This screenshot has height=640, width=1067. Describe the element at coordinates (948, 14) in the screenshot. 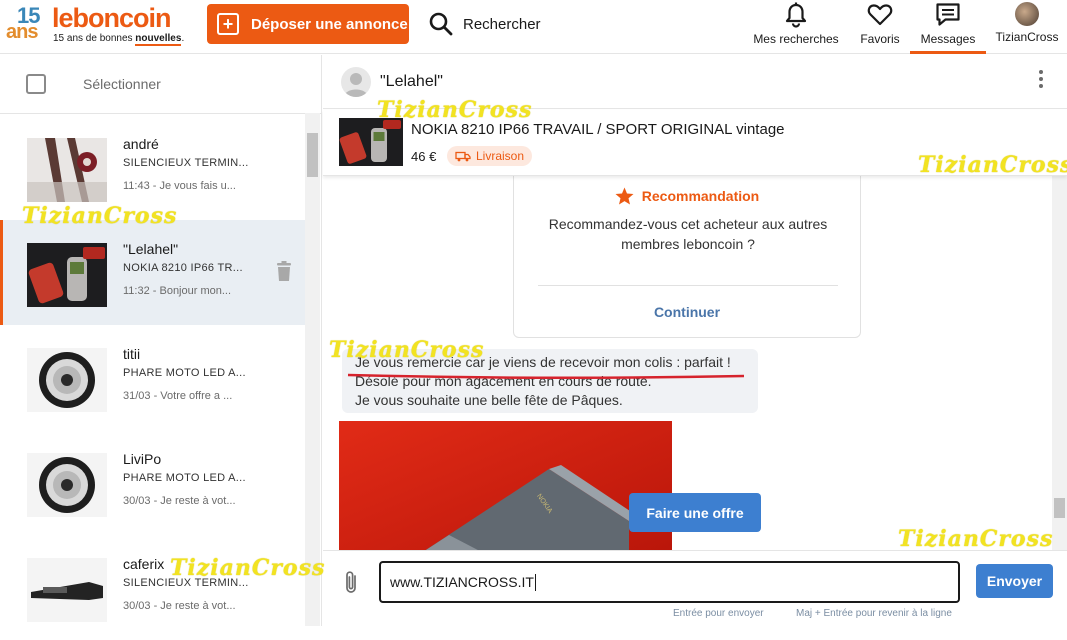

I see `message-icon` at that location.